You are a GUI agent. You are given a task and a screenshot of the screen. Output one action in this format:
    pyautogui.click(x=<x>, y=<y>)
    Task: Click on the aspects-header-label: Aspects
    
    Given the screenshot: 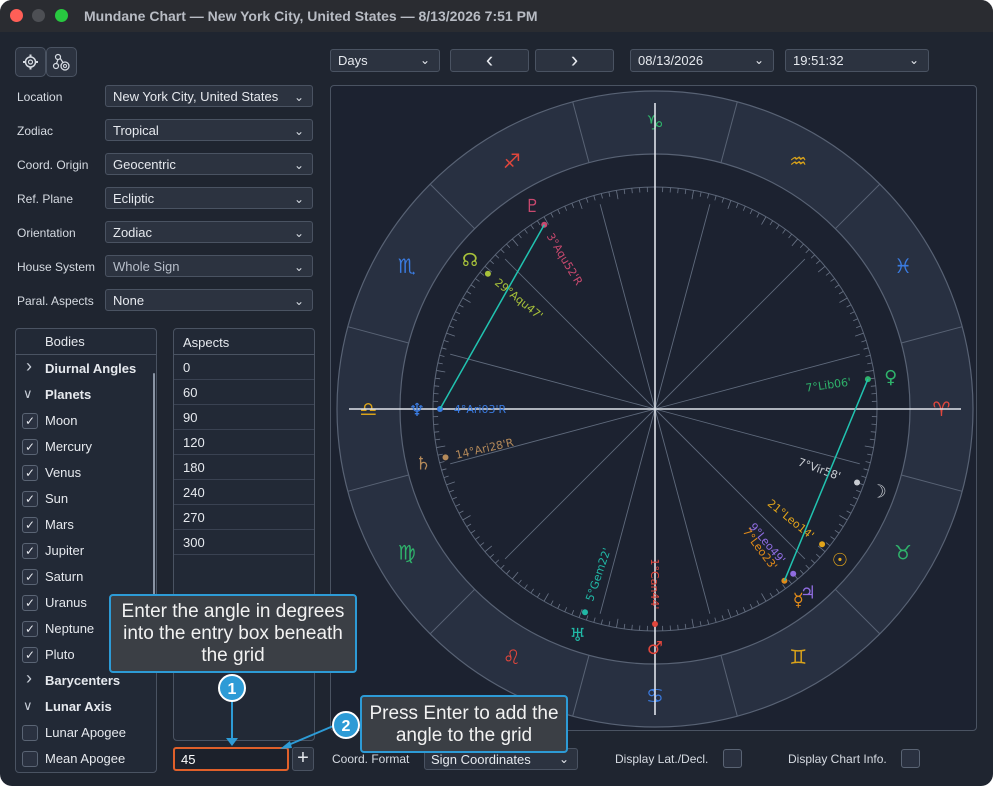 What is the action you would take?
    pyautogui.click(x=206, y=342)
    